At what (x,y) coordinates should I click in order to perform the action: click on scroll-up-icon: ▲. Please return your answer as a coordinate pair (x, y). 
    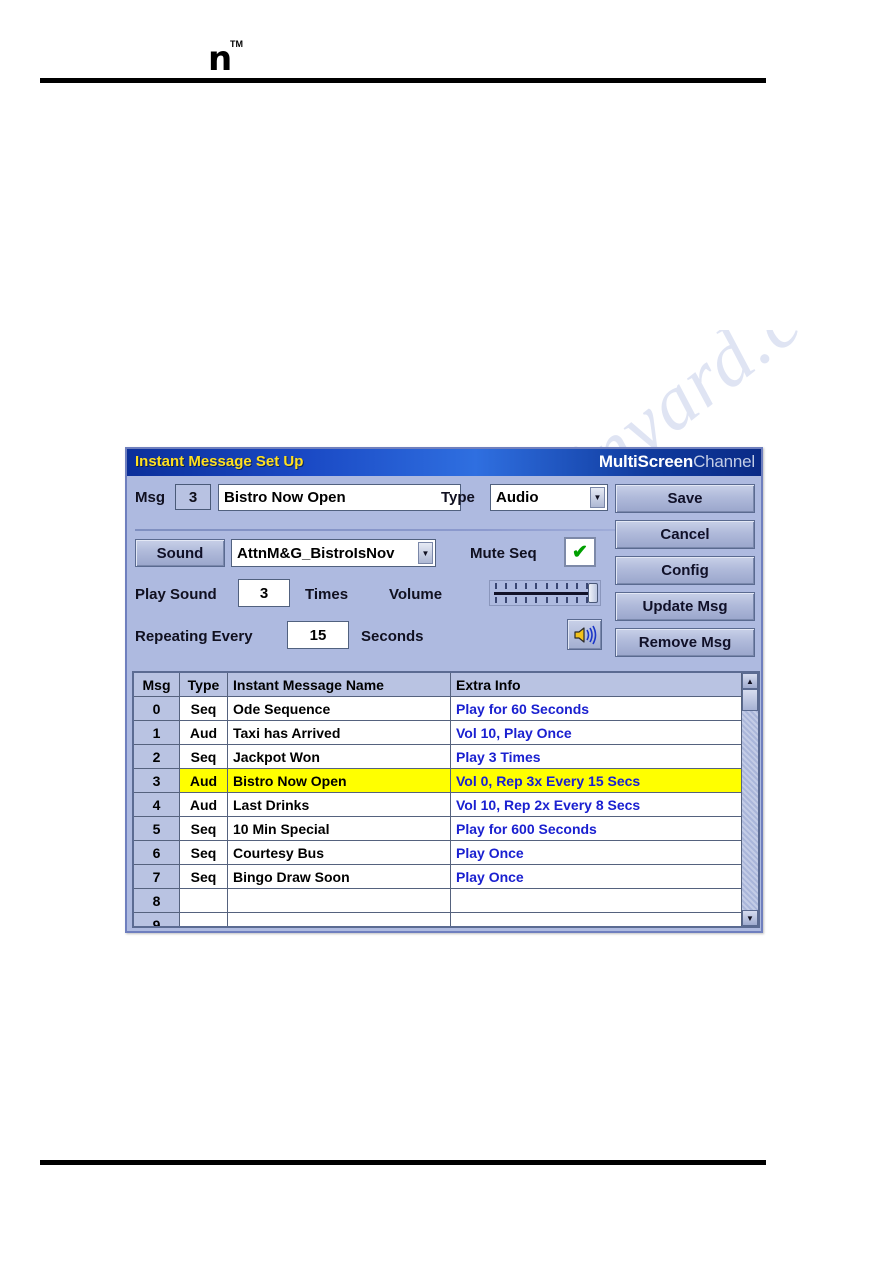
    Looking at the image, I should click on (750, 681).